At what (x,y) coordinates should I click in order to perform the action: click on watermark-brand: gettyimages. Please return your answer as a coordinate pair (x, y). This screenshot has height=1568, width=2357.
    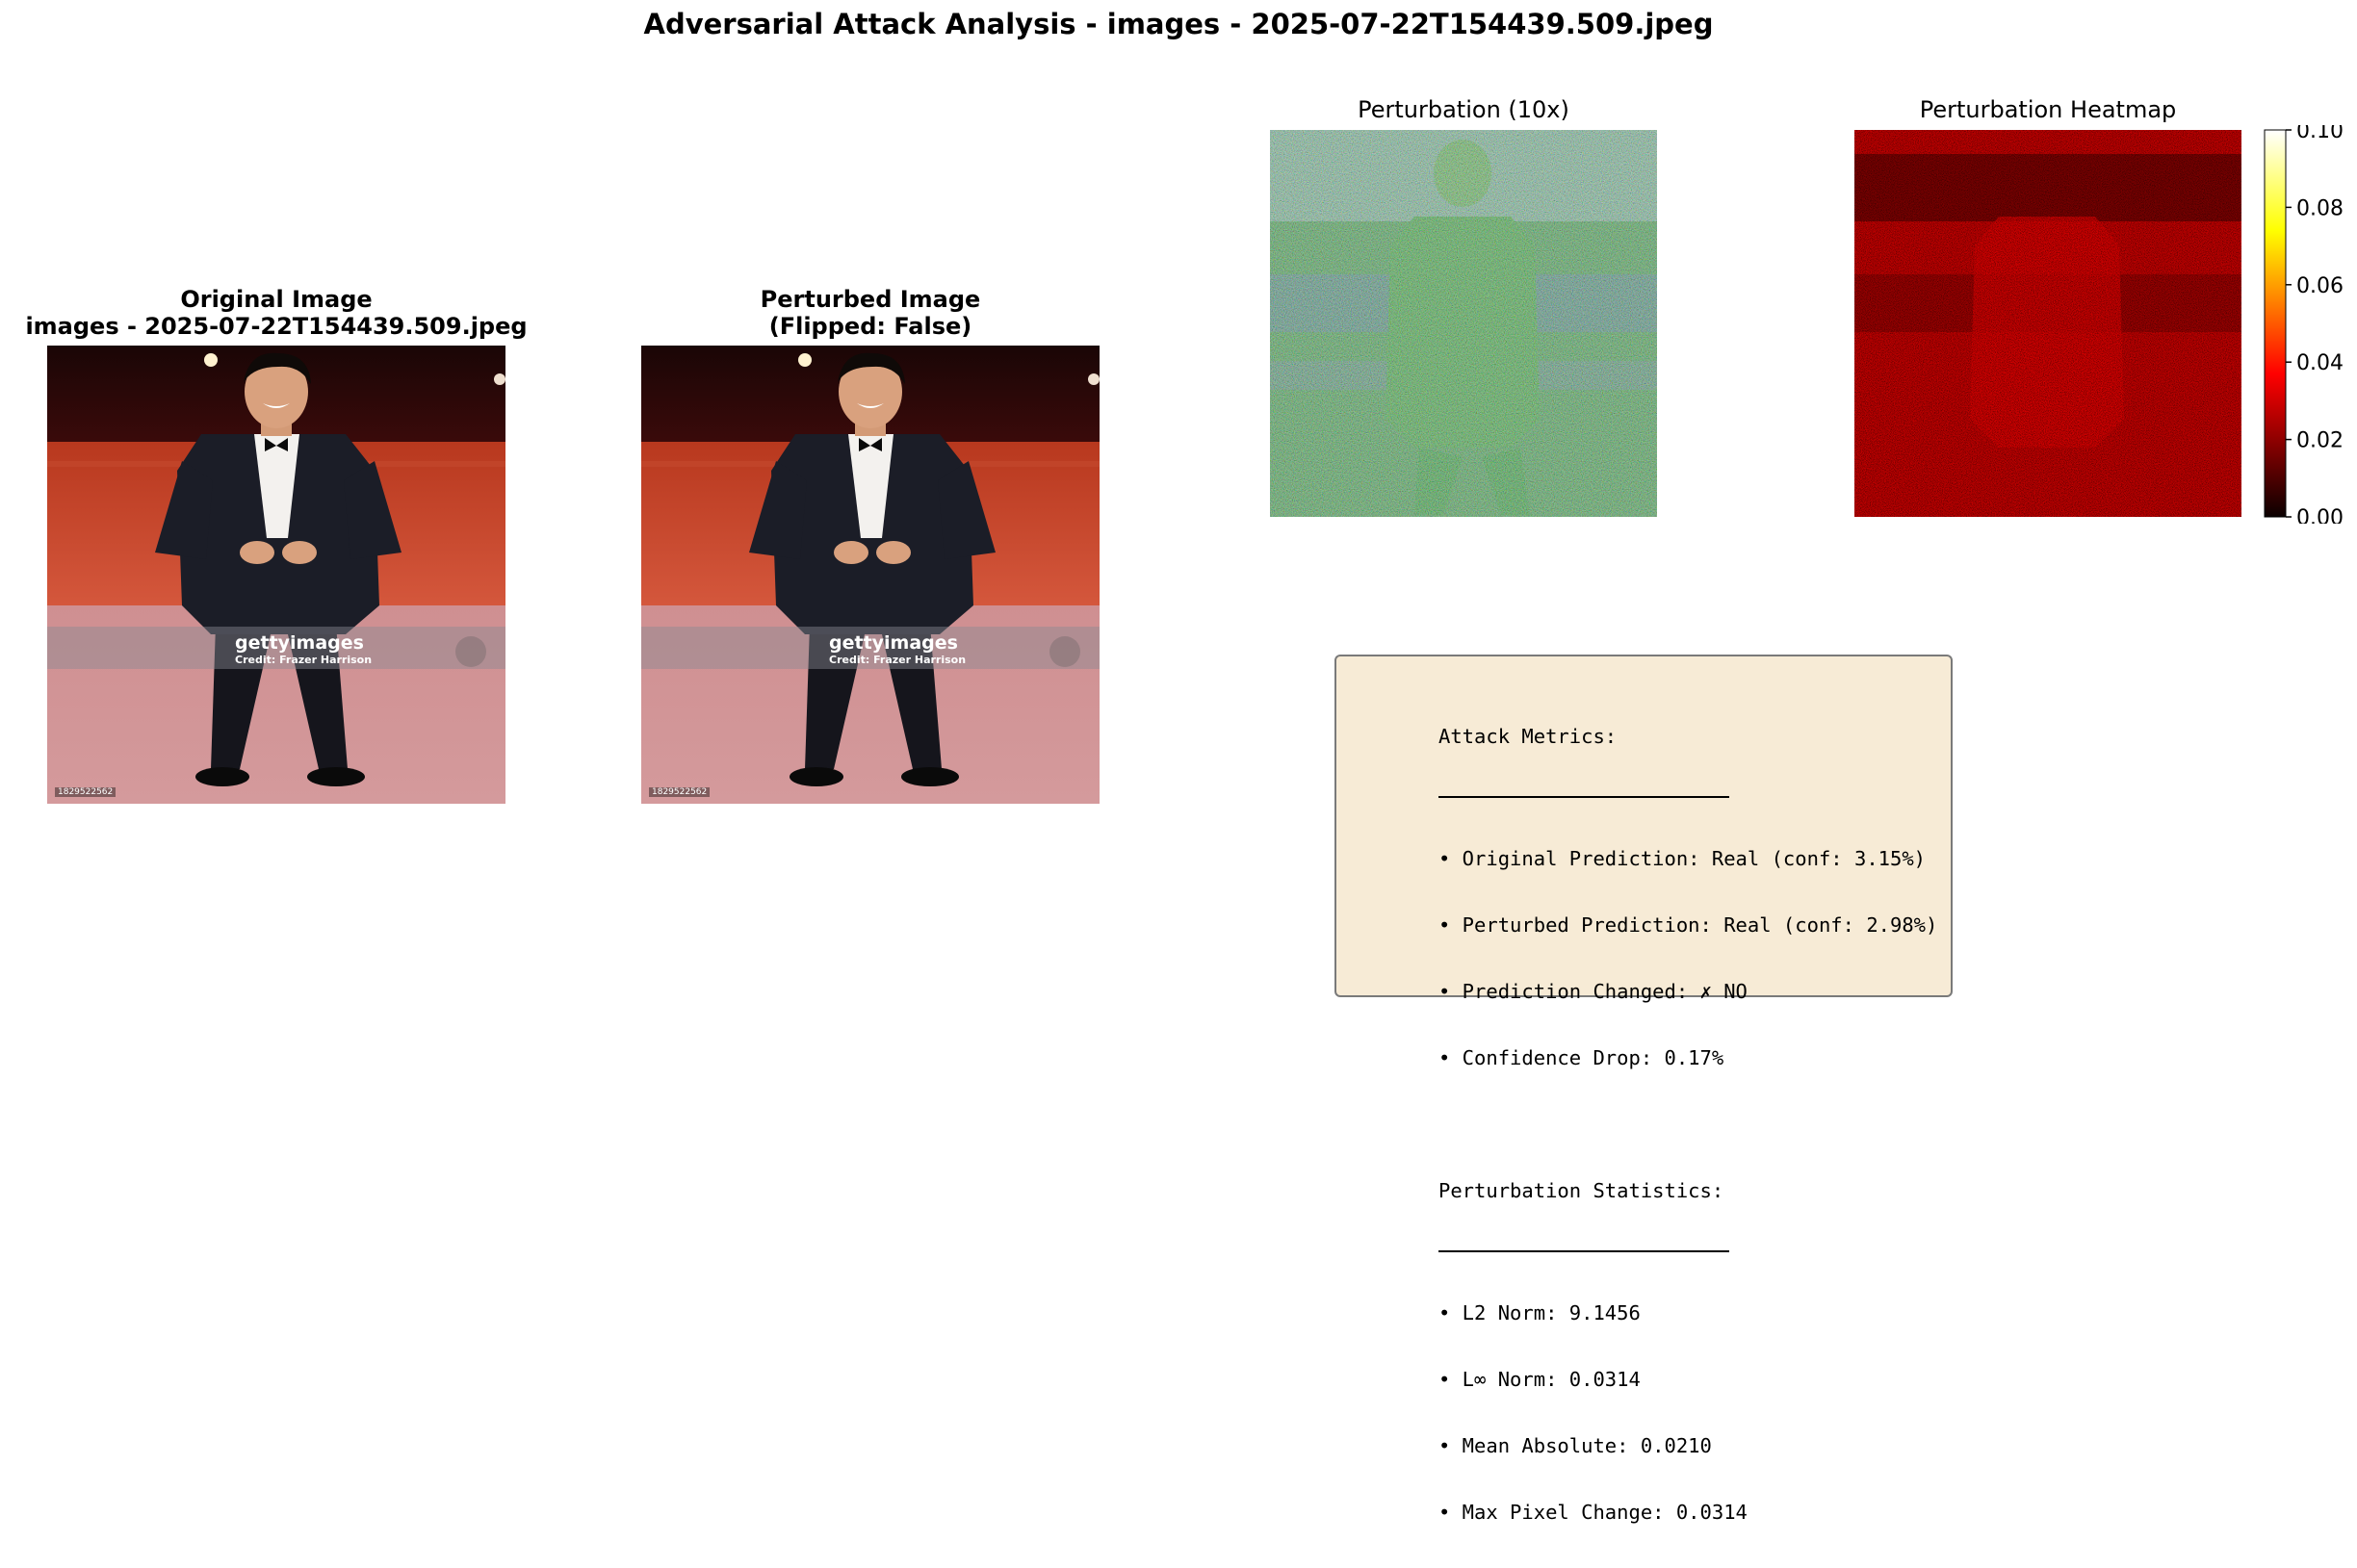
    Looking at the image, I should click on (299, 643).